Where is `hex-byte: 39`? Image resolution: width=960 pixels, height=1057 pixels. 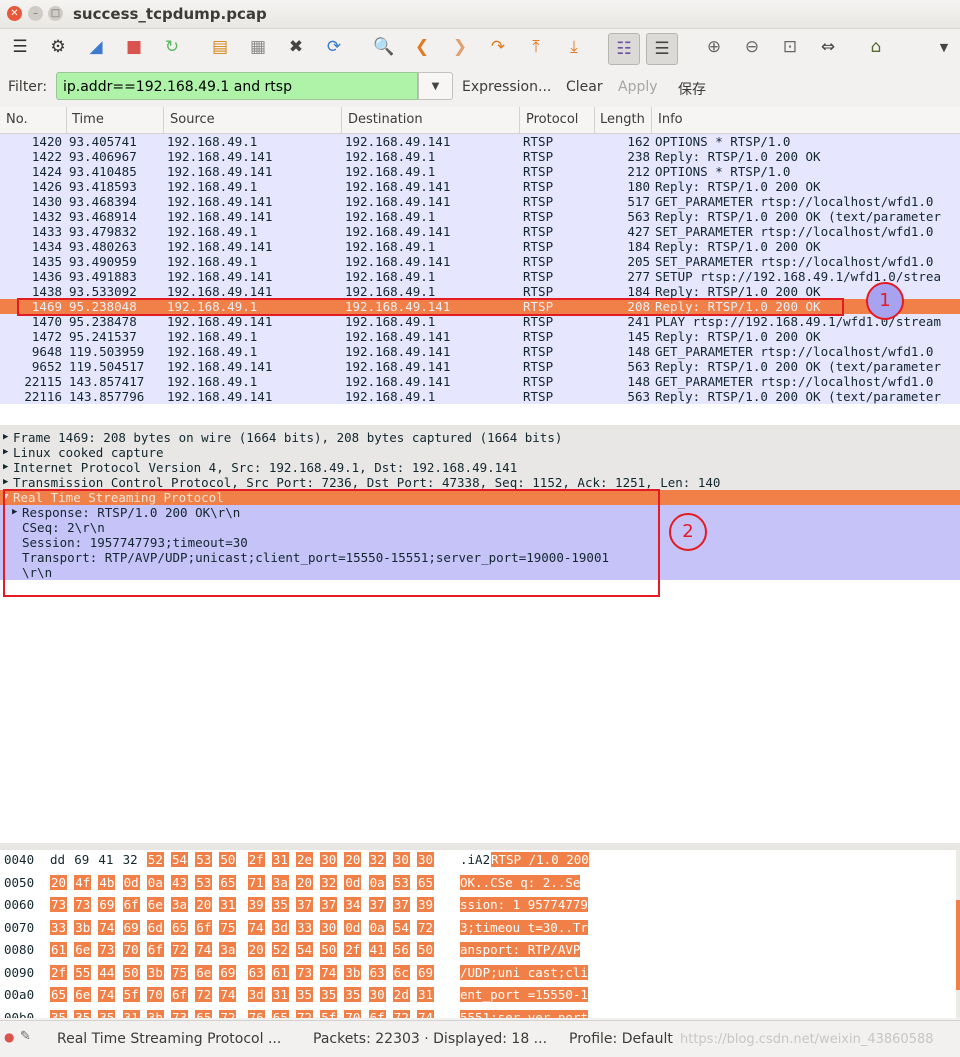 hex-byte: 39 is located at coordinates (426, 904).